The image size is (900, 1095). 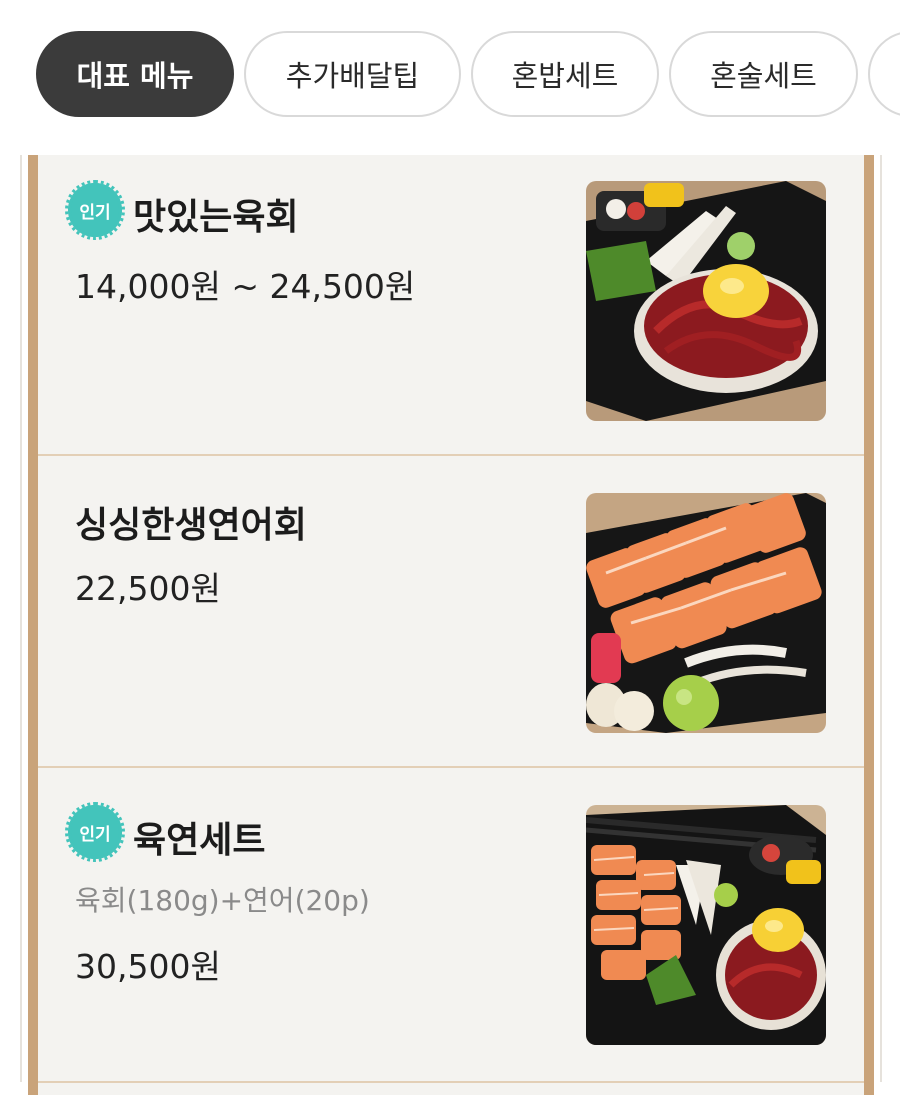 What do you see at coordinates (199, 840) in the screenshot?
I see `menu-item-name: 육연세트` at bounding box center [199, 840].